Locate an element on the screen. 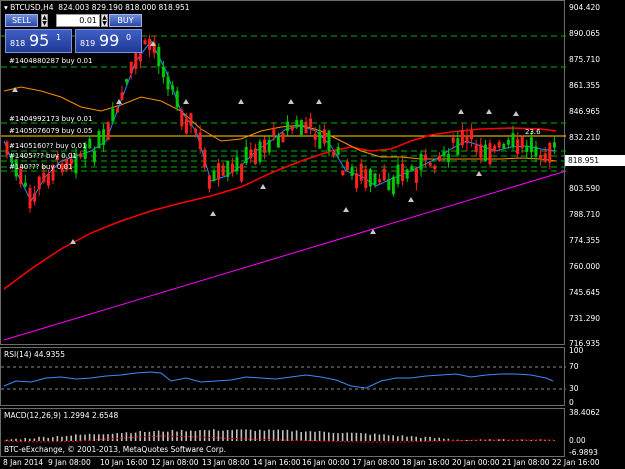 The image size is (625, 469). lot-size-input: 0.01 is located at coordinates (78, 20).